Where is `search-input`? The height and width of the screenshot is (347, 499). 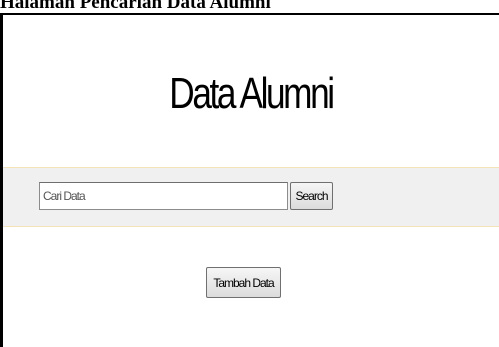 search-input is located at coordinates (163, 196).